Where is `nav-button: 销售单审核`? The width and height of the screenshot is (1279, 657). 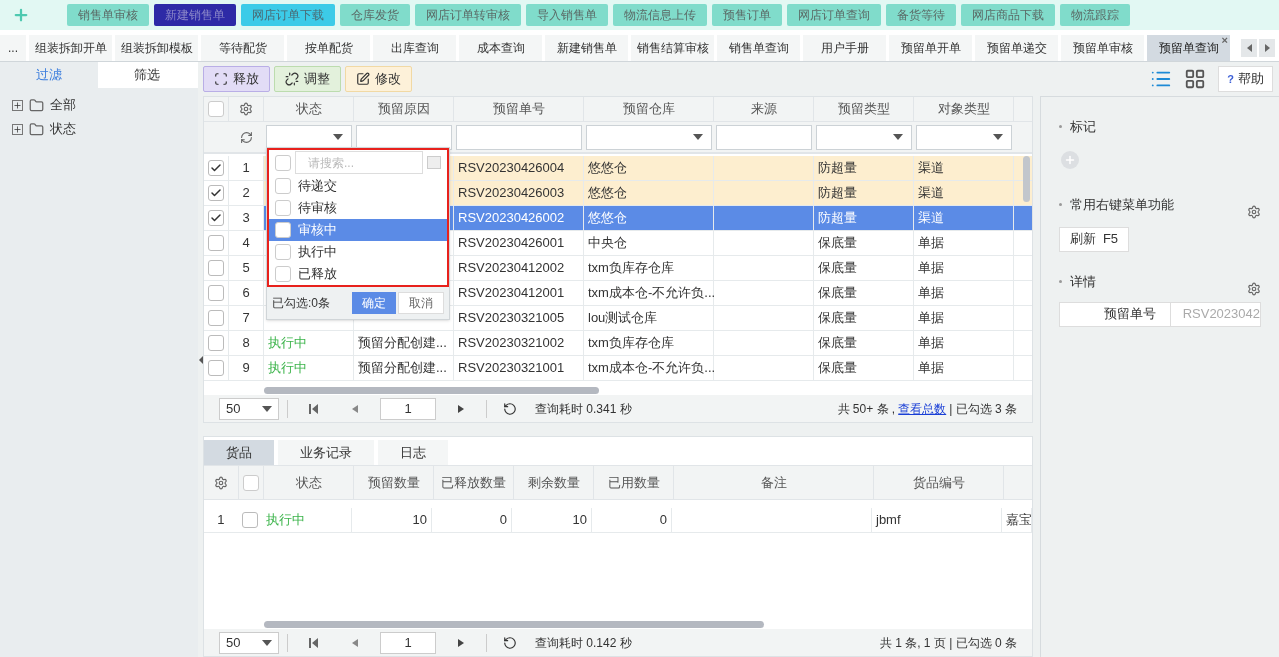 nav-button: 销售单审核 is located at coordinates (108, 15).